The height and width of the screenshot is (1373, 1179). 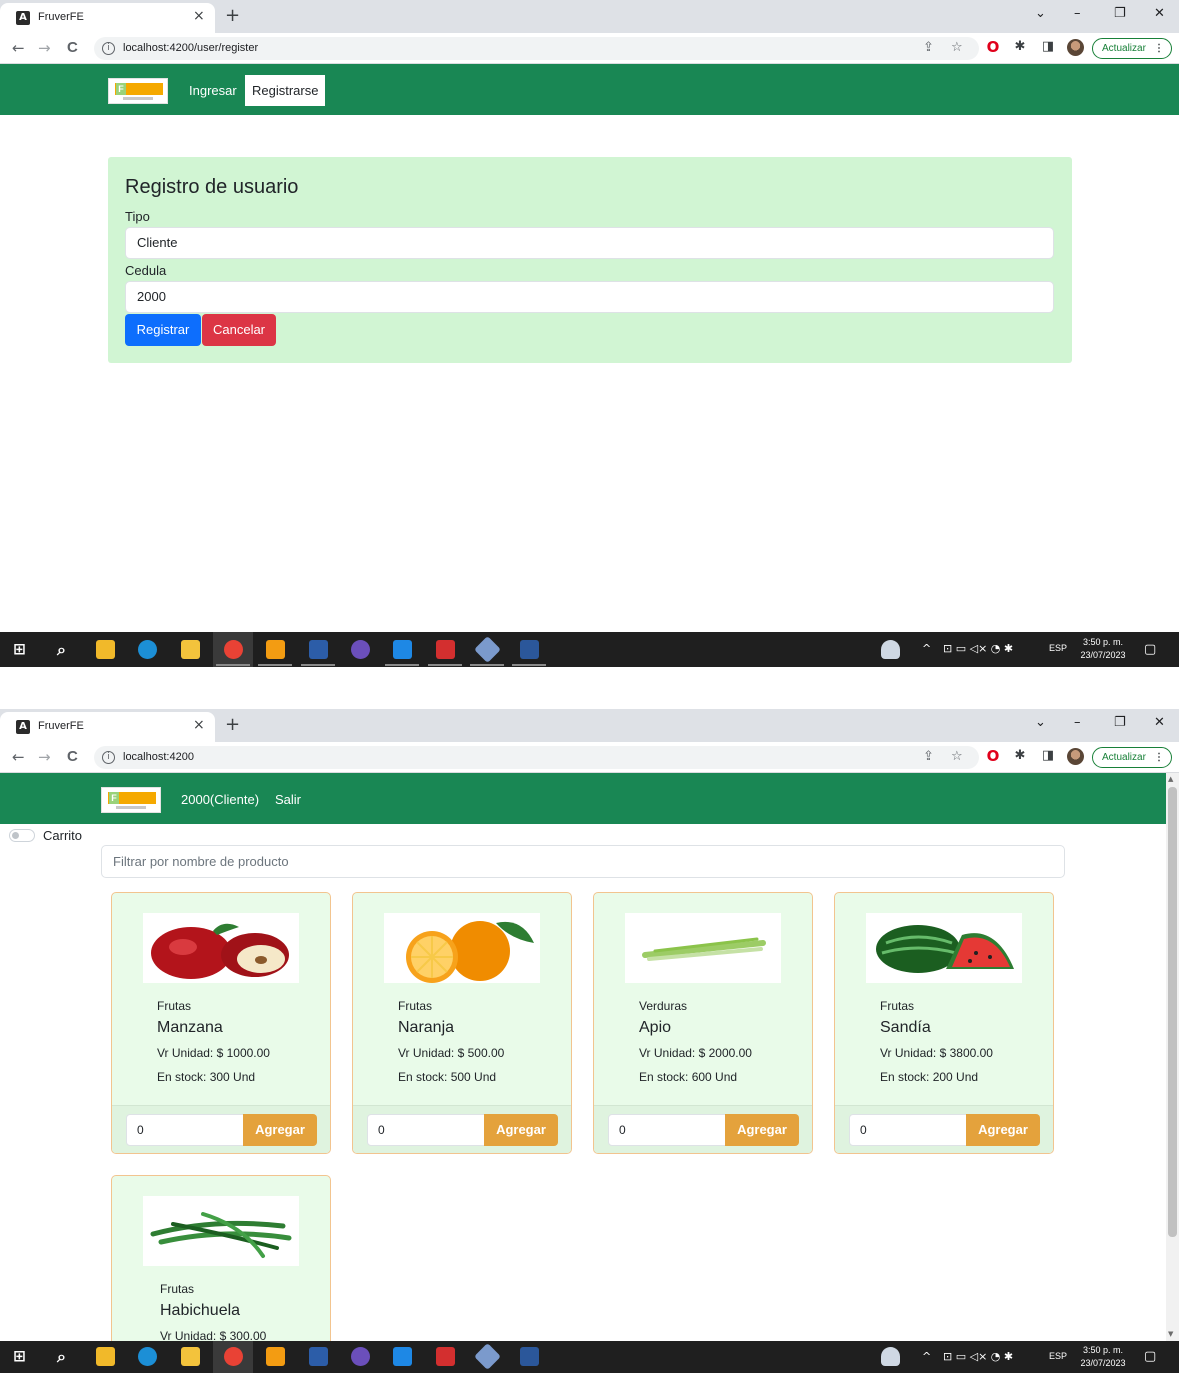 What do you see at coordinates (583, 861) in the screenshot?
I see `product-filter-input: Filtrar por nombre de producto` at bounding box center [583, 861].